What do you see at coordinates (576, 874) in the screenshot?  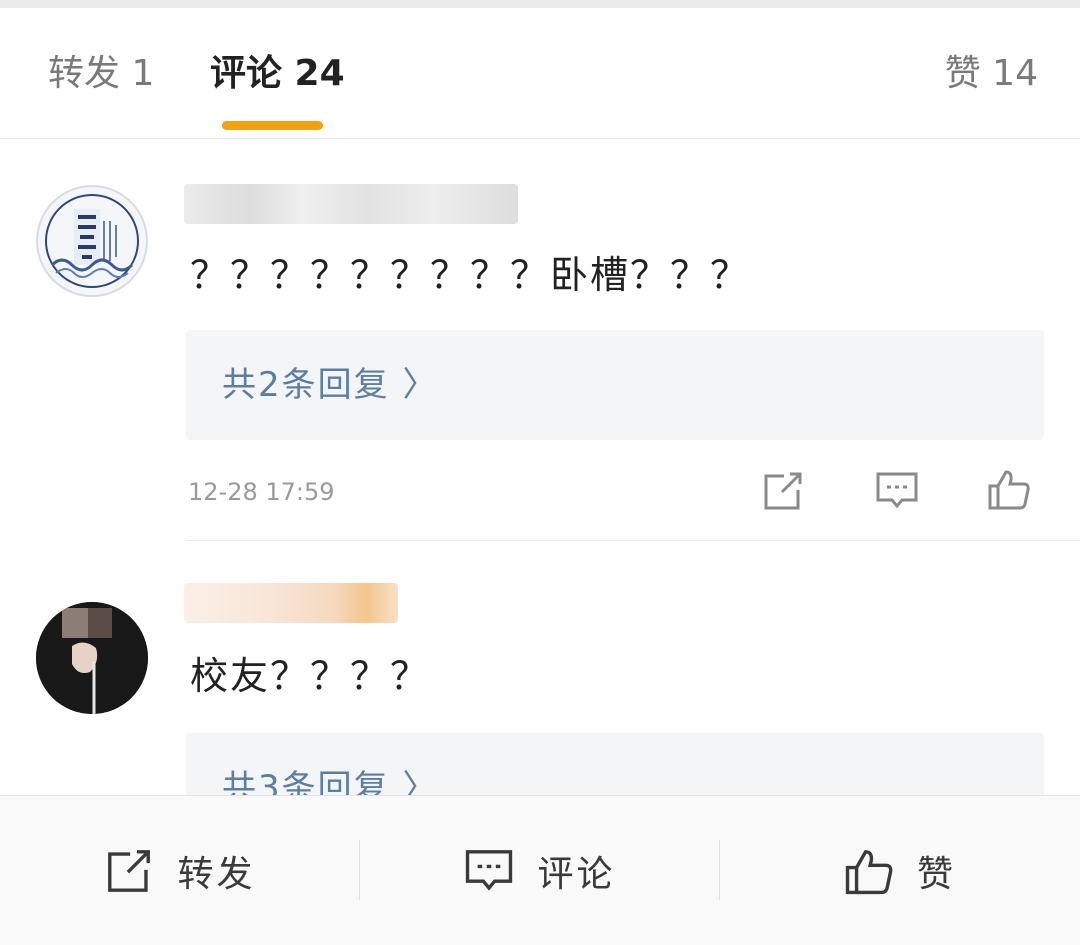 I see `comment-label: 评论` at bounding box center [576, 874].